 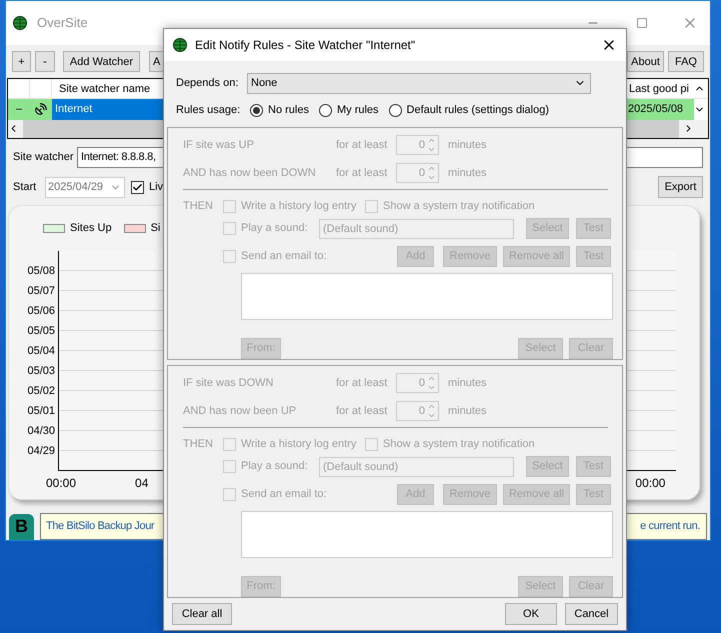 What do you see at coordinates (659, 88) in the screenshot?
I see `column-header: Last good pi` at bounding box center [659, 88].